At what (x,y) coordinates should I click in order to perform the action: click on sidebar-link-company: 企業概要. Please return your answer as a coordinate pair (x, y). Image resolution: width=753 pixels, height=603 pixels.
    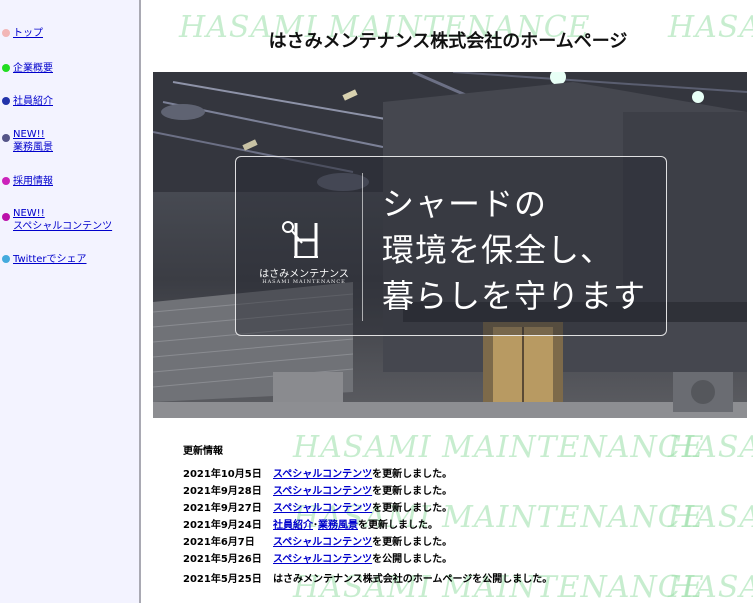
    Looking at the image, I should click on (33, 68).